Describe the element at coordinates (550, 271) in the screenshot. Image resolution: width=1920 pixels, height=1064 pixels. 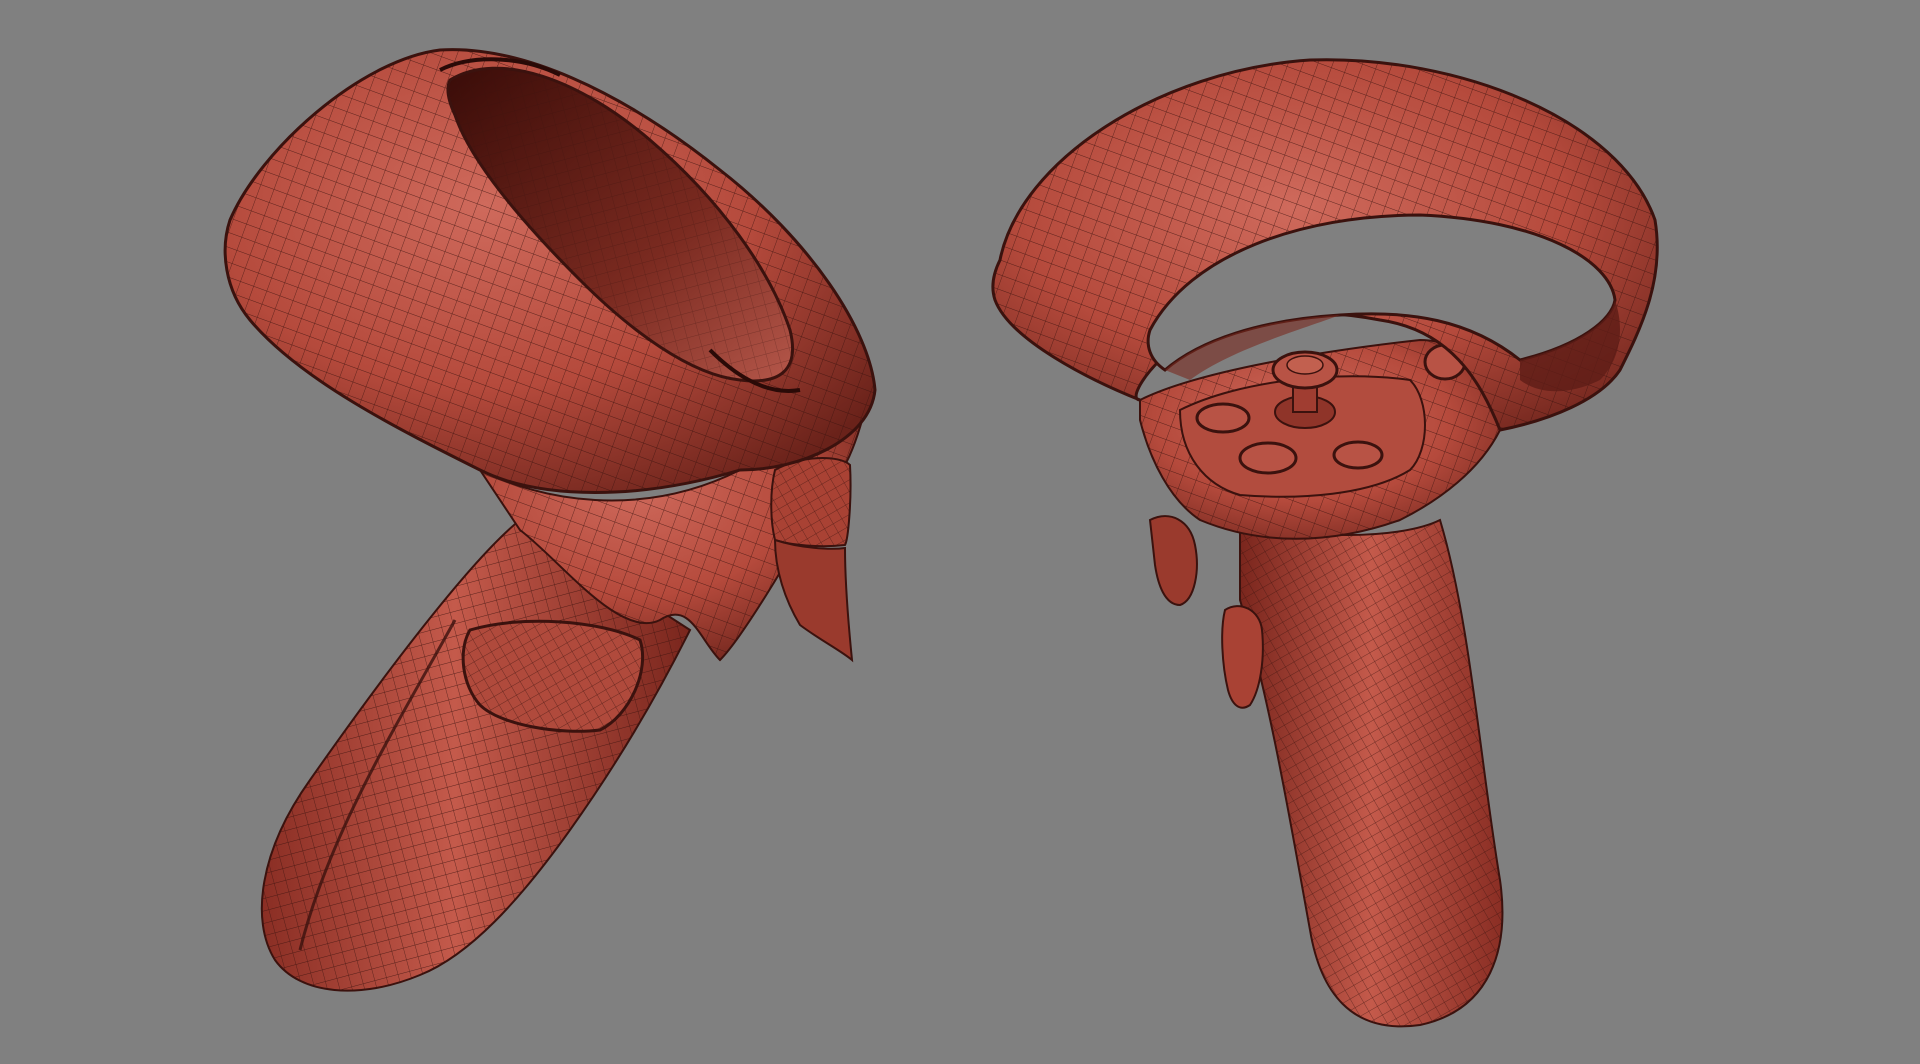
I see `left-tracking-ring` at that location.